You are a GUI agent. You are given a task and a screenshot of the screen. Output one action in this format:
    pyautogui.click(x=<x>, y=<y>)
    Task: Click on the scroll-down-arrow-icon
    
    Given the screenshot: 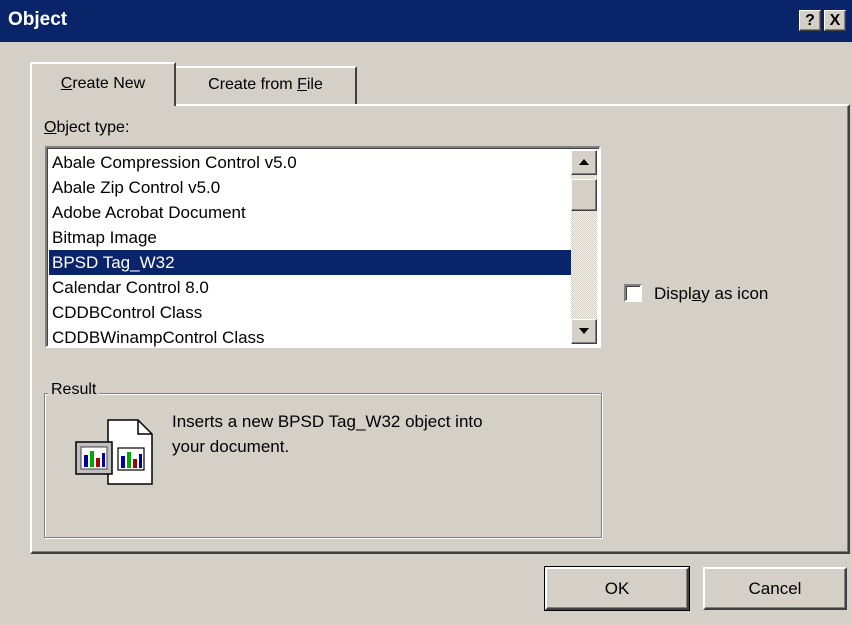 What is the action you would take?
    pyautogui.click(x=584, y=331)
    